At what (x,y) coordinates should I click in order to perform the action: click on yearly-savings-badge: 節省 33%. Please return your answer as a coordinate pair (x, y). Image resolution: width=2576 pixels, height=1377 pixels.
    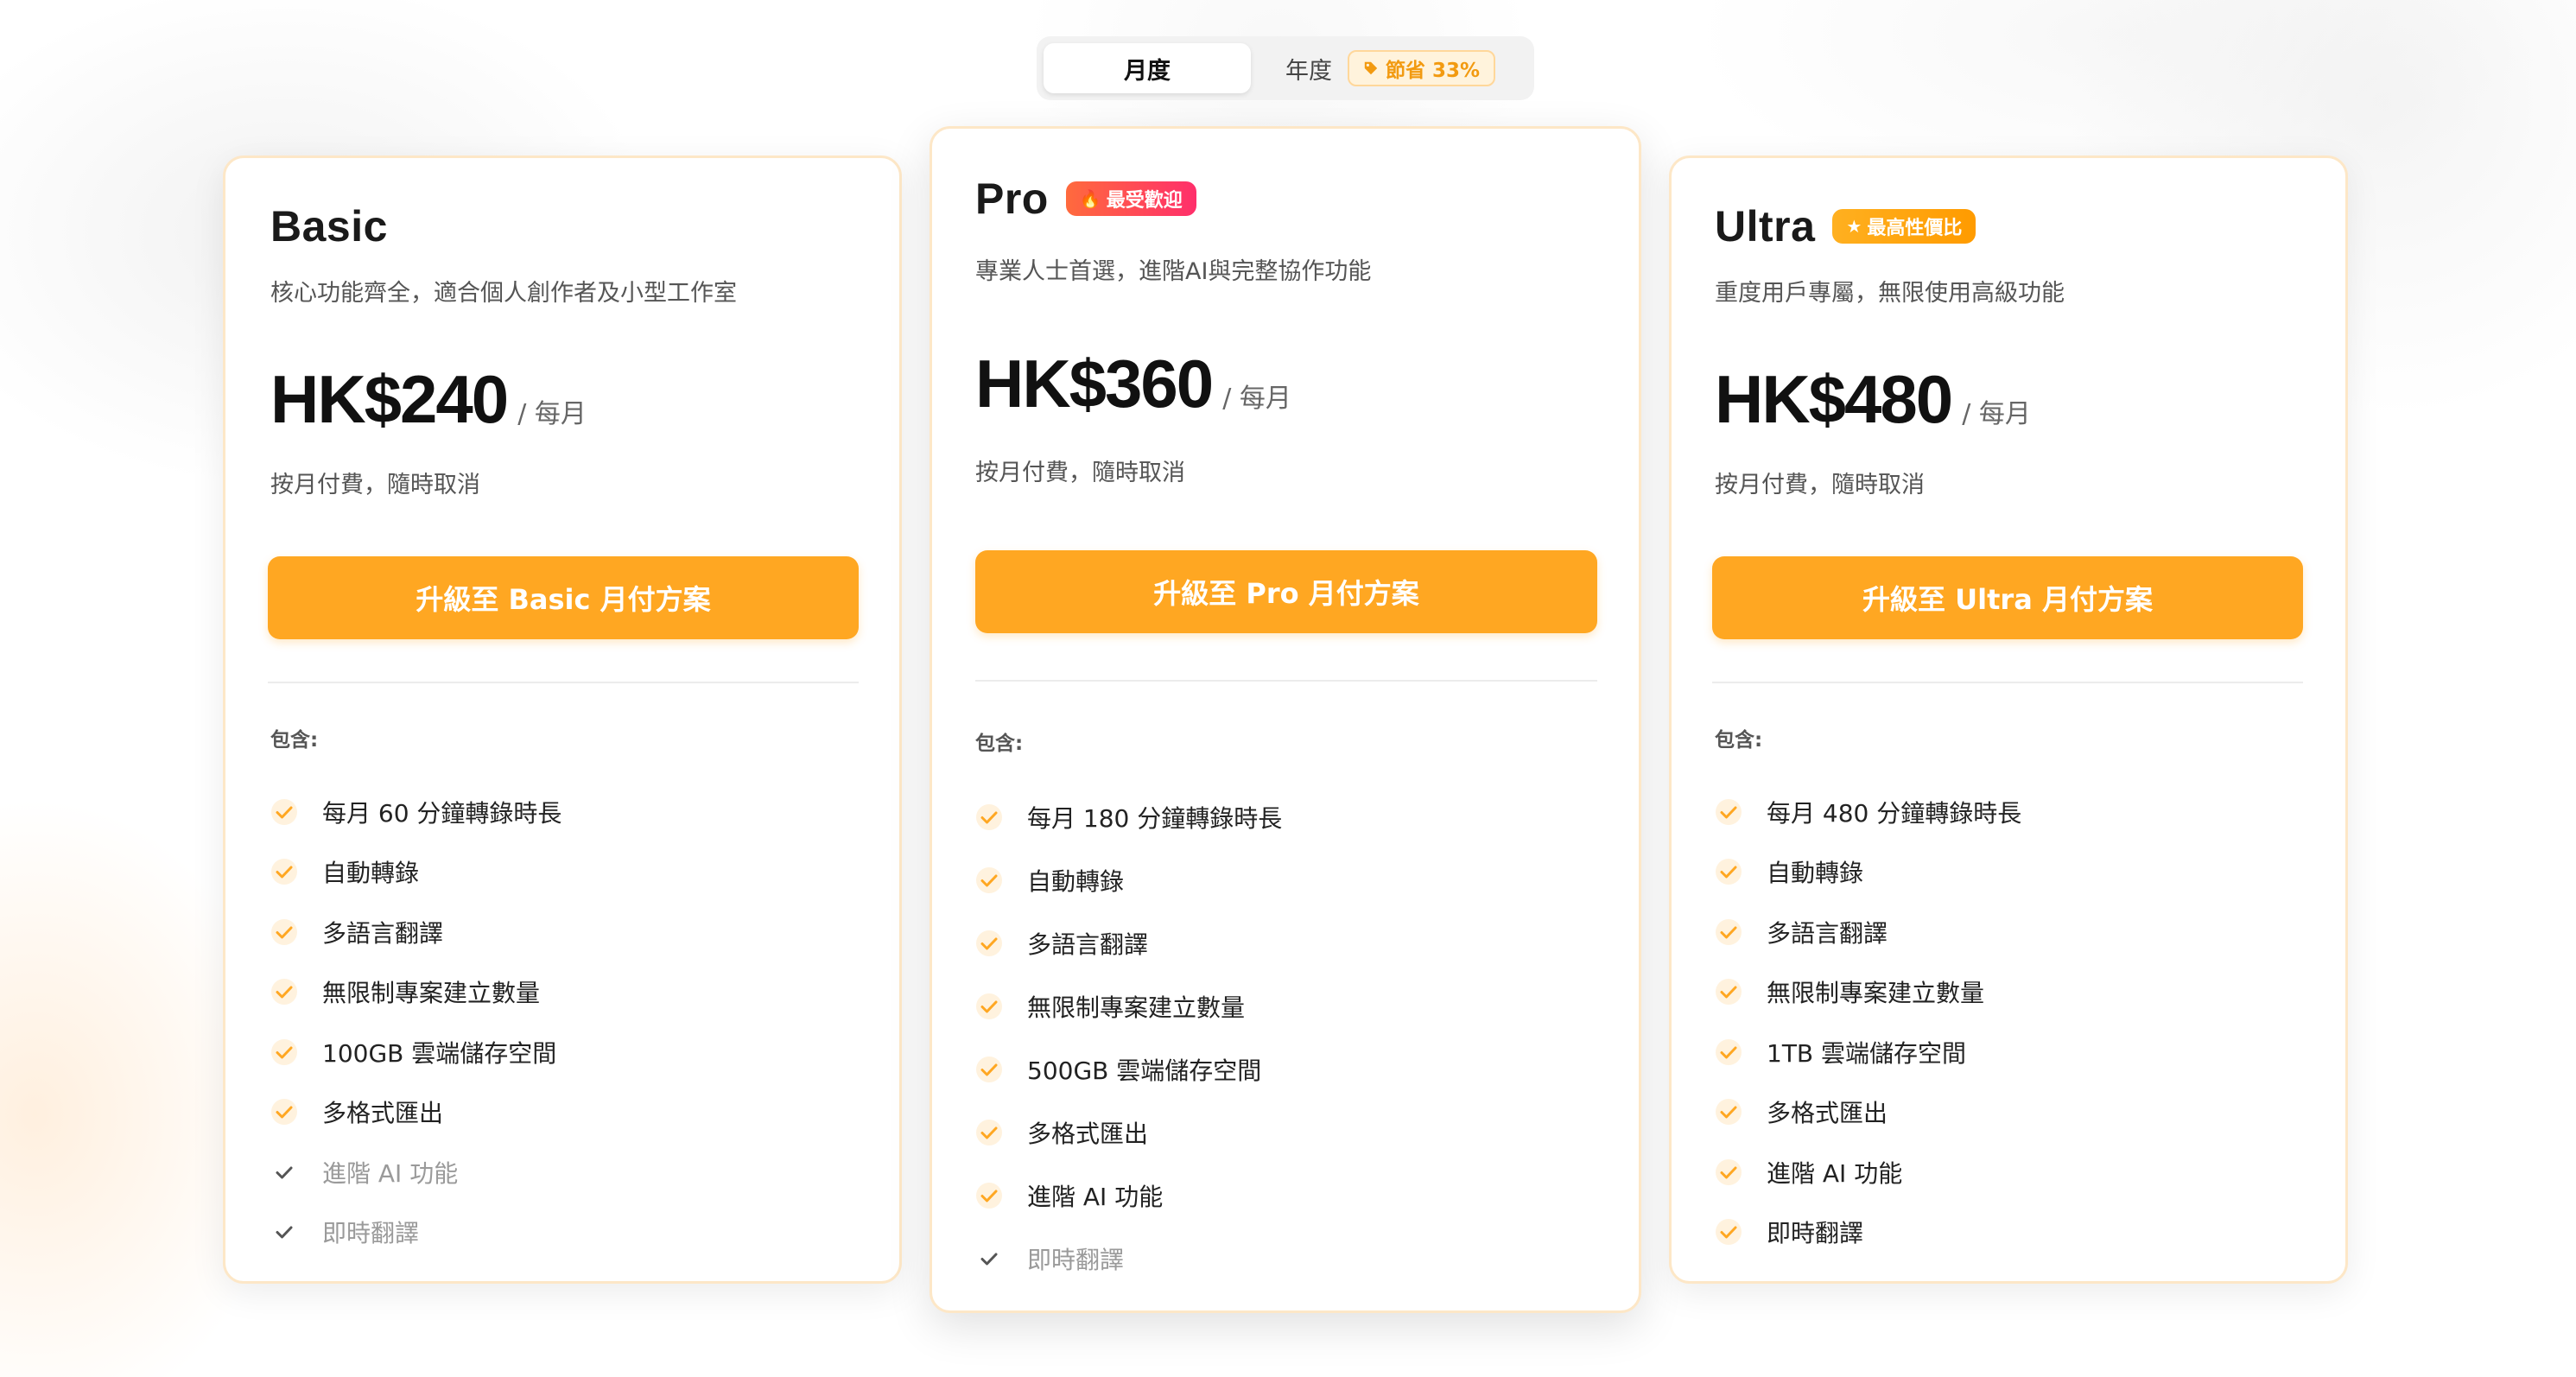
    Looking at the image, I should click on (1422, 68).